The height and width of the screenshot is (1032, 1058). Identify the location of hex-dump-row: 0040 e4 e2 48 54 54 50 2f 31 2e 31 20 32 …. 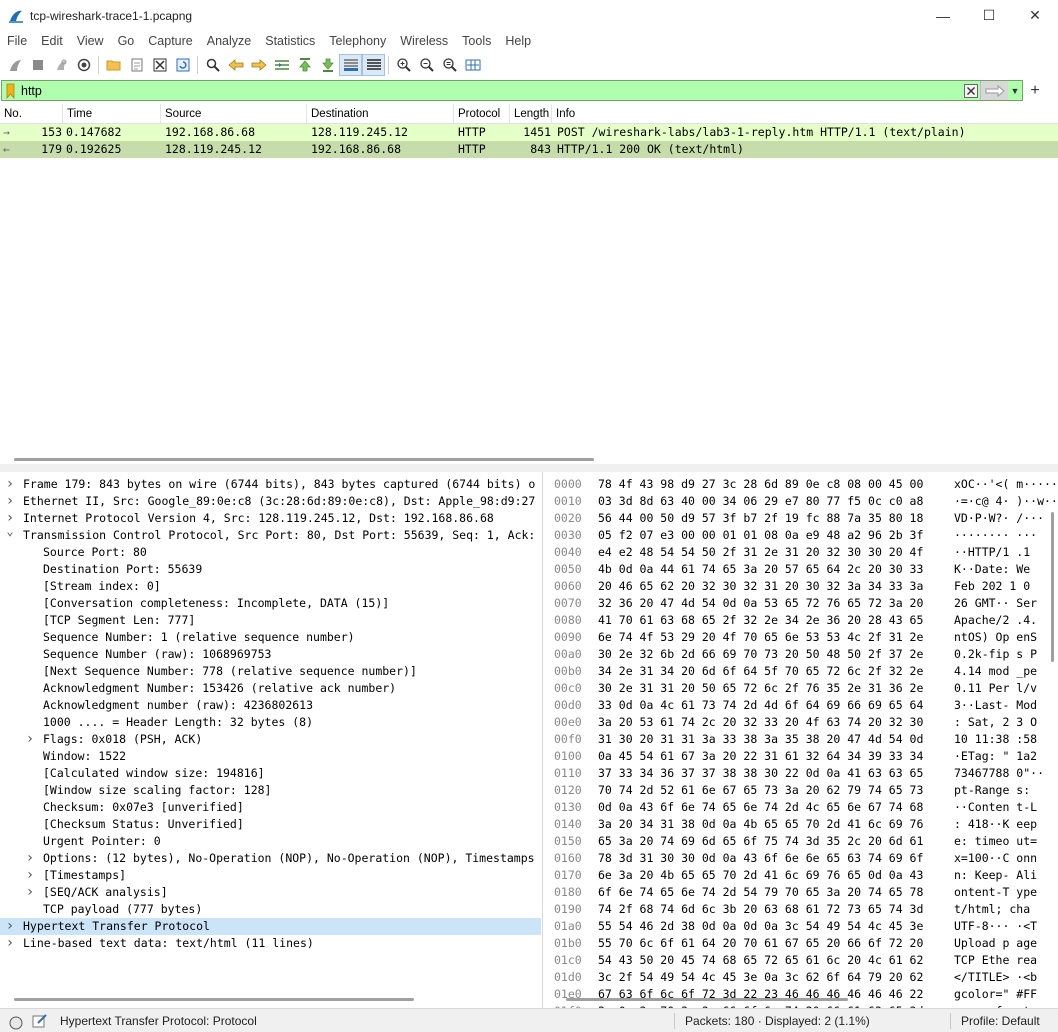
(798, 552).